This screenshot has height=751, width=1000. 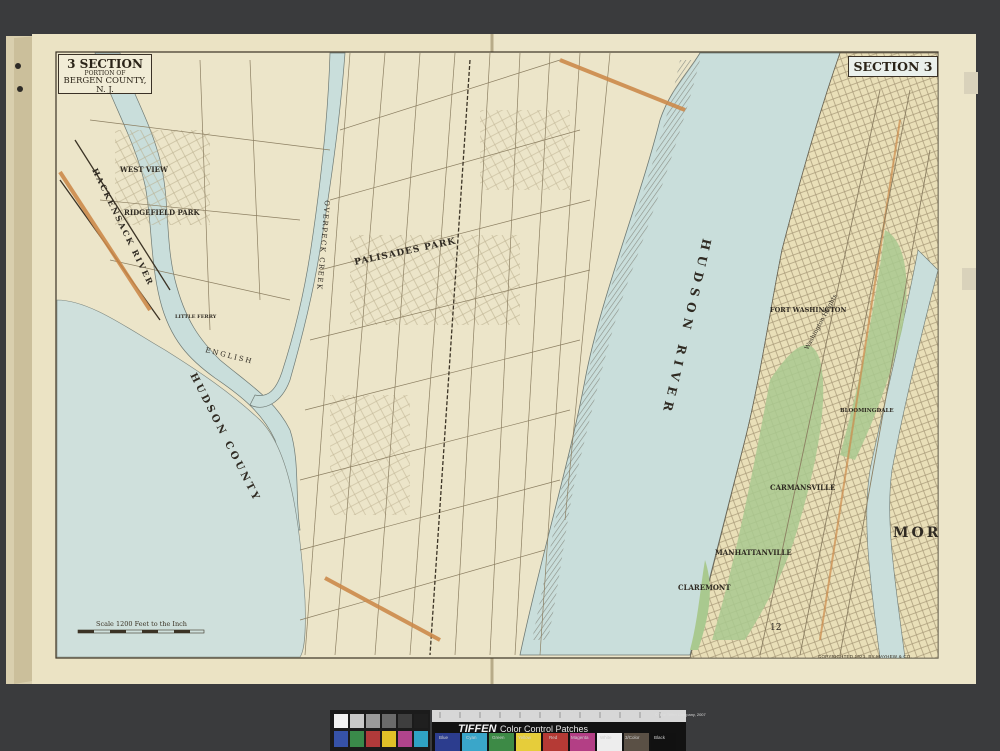 What do you see at coordinates (553, 737) in the screenshot?
I see `patch-label-red: Red` at bounding box center [553, 737].